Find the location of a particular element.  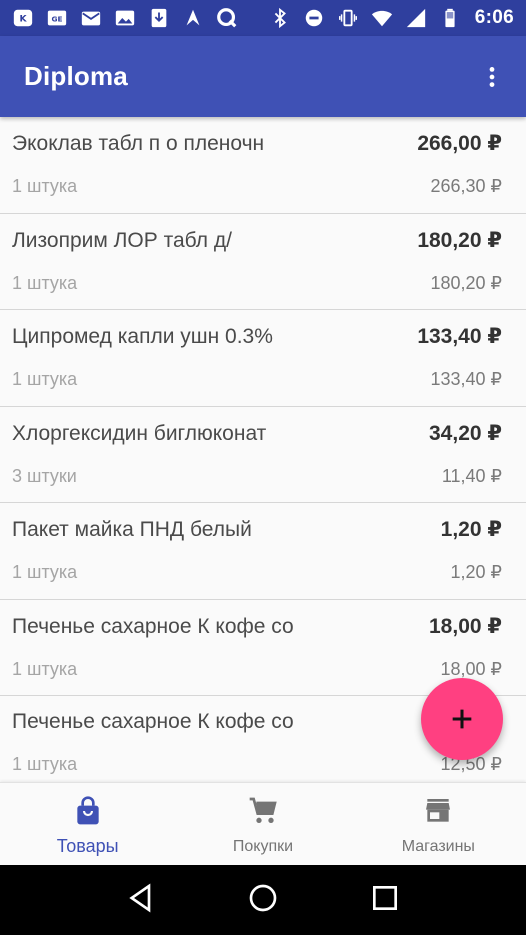

nav-label: Магазины is located at coordinates (438, 846).